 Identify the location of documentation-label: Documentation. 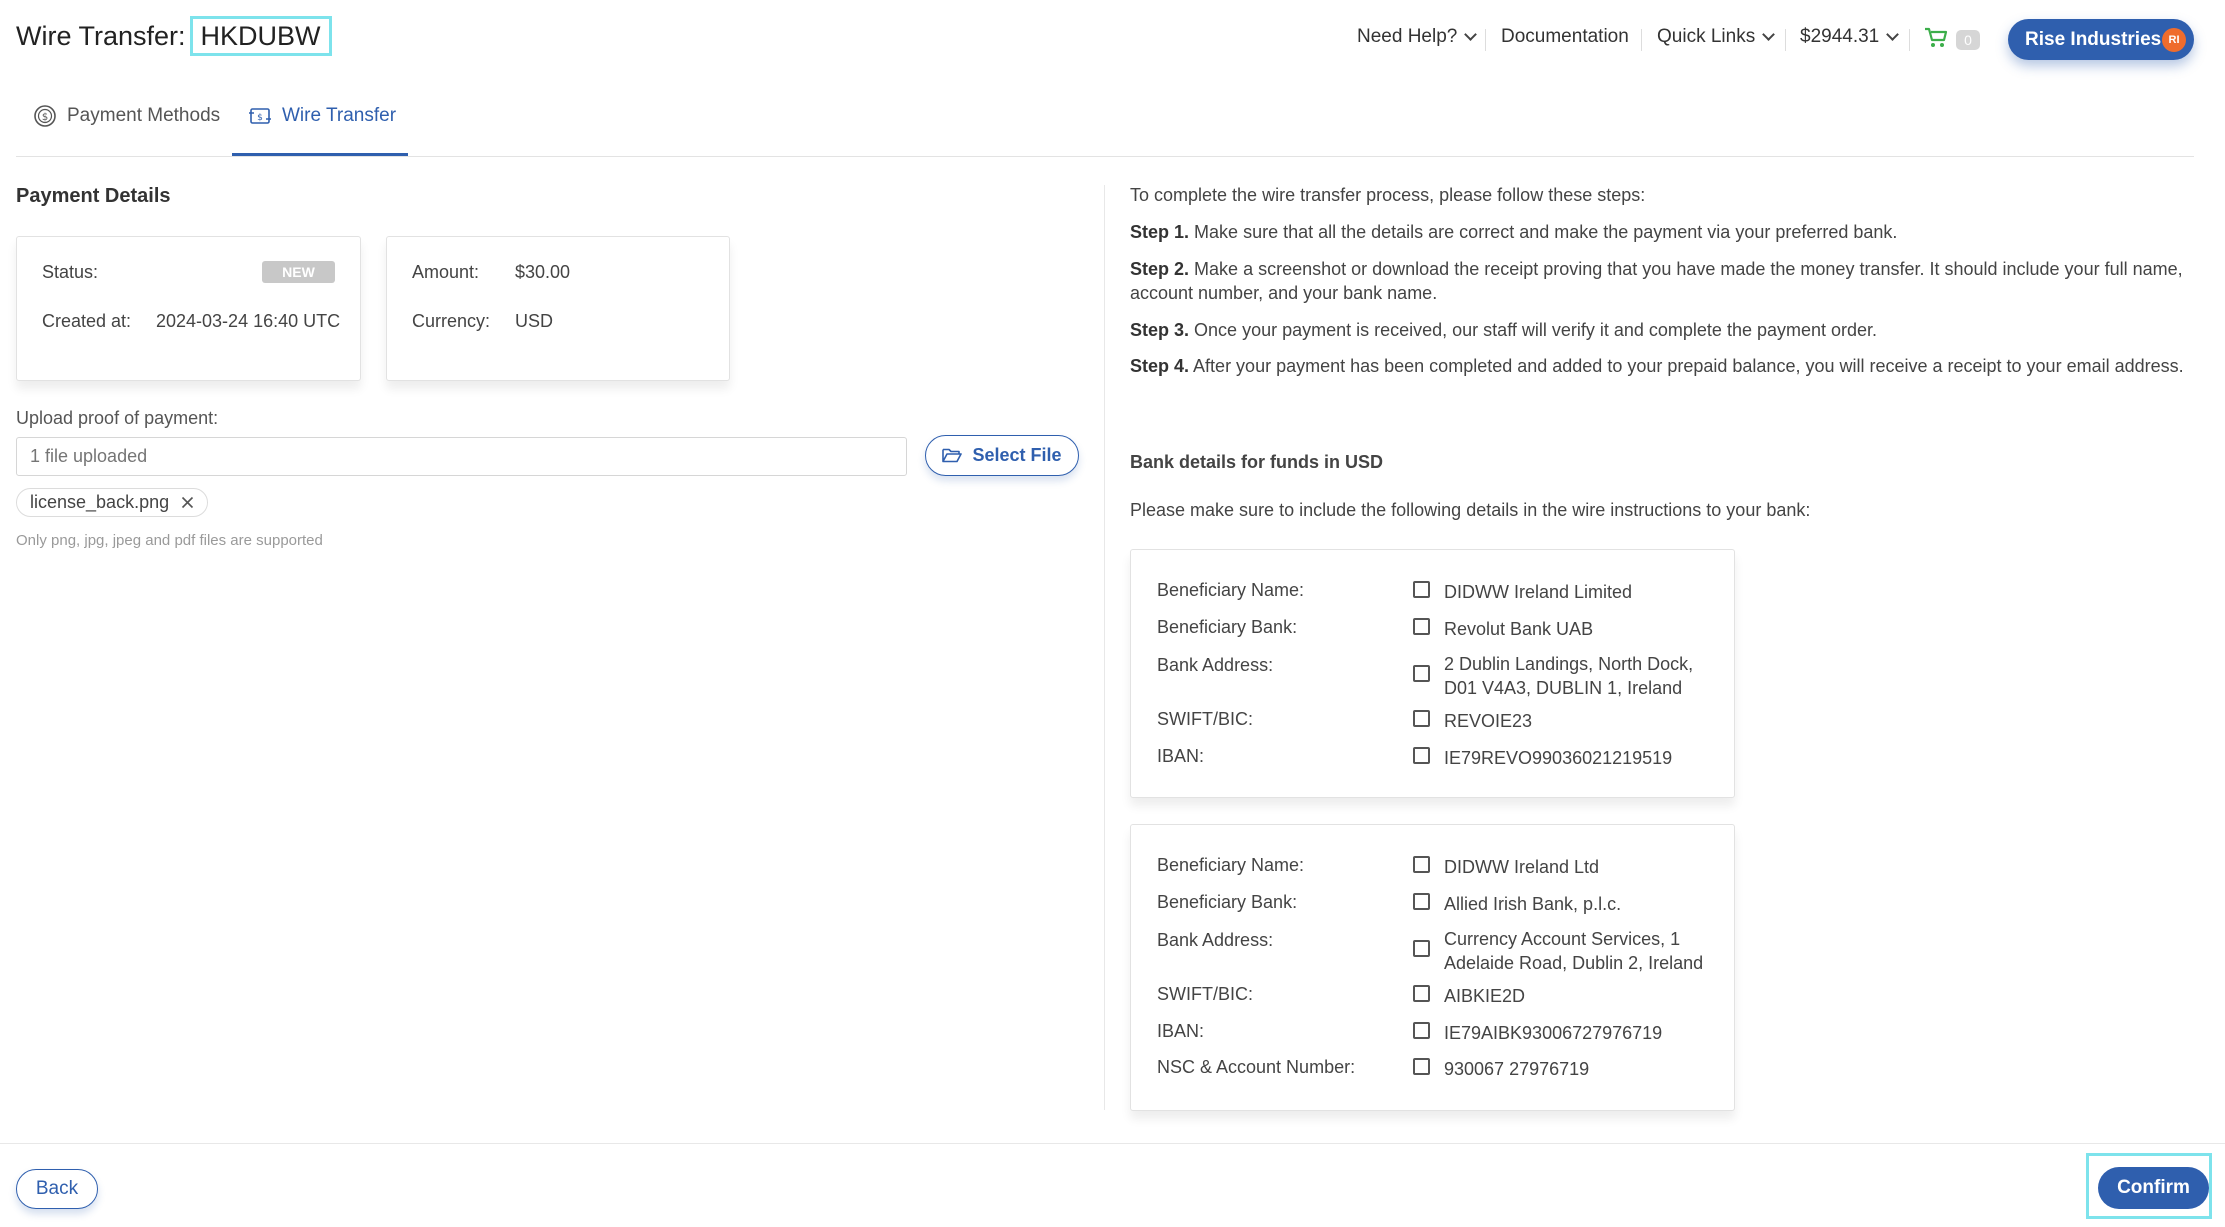
(1565, 36).